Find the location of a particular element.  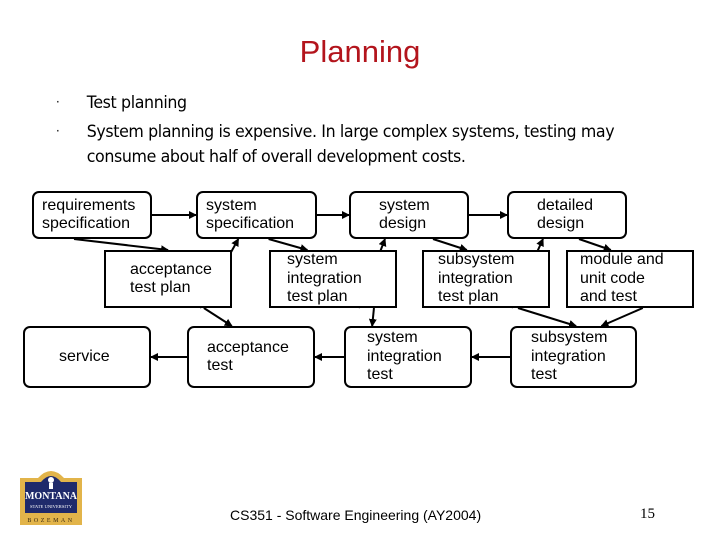

montana-state-logo: MONTANA STATE UNIVERSITY BOZEMAN is located at coordinates (51, 496).